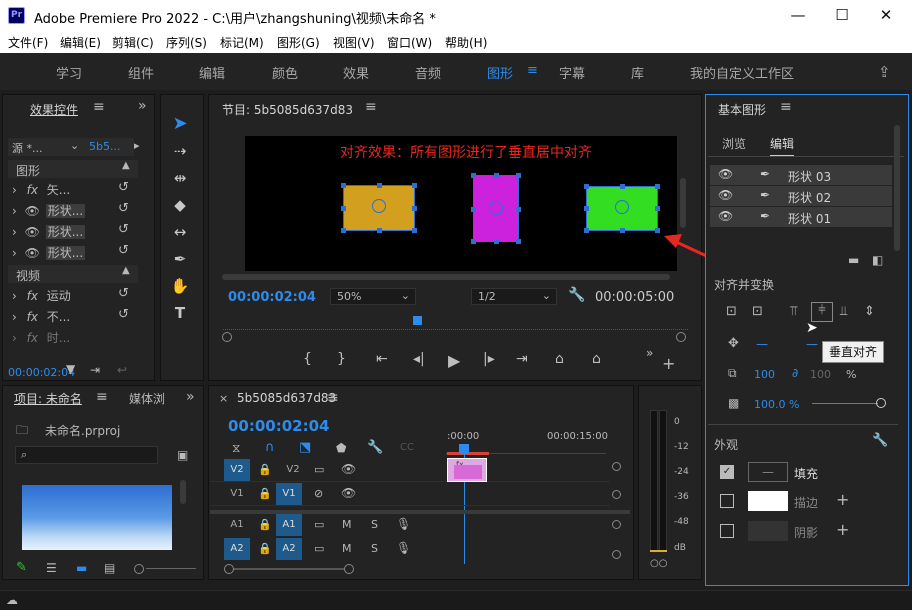  Describe the element at coordinates (171, 568) in the screenshot. I see `zoom-slider-track` at that location.